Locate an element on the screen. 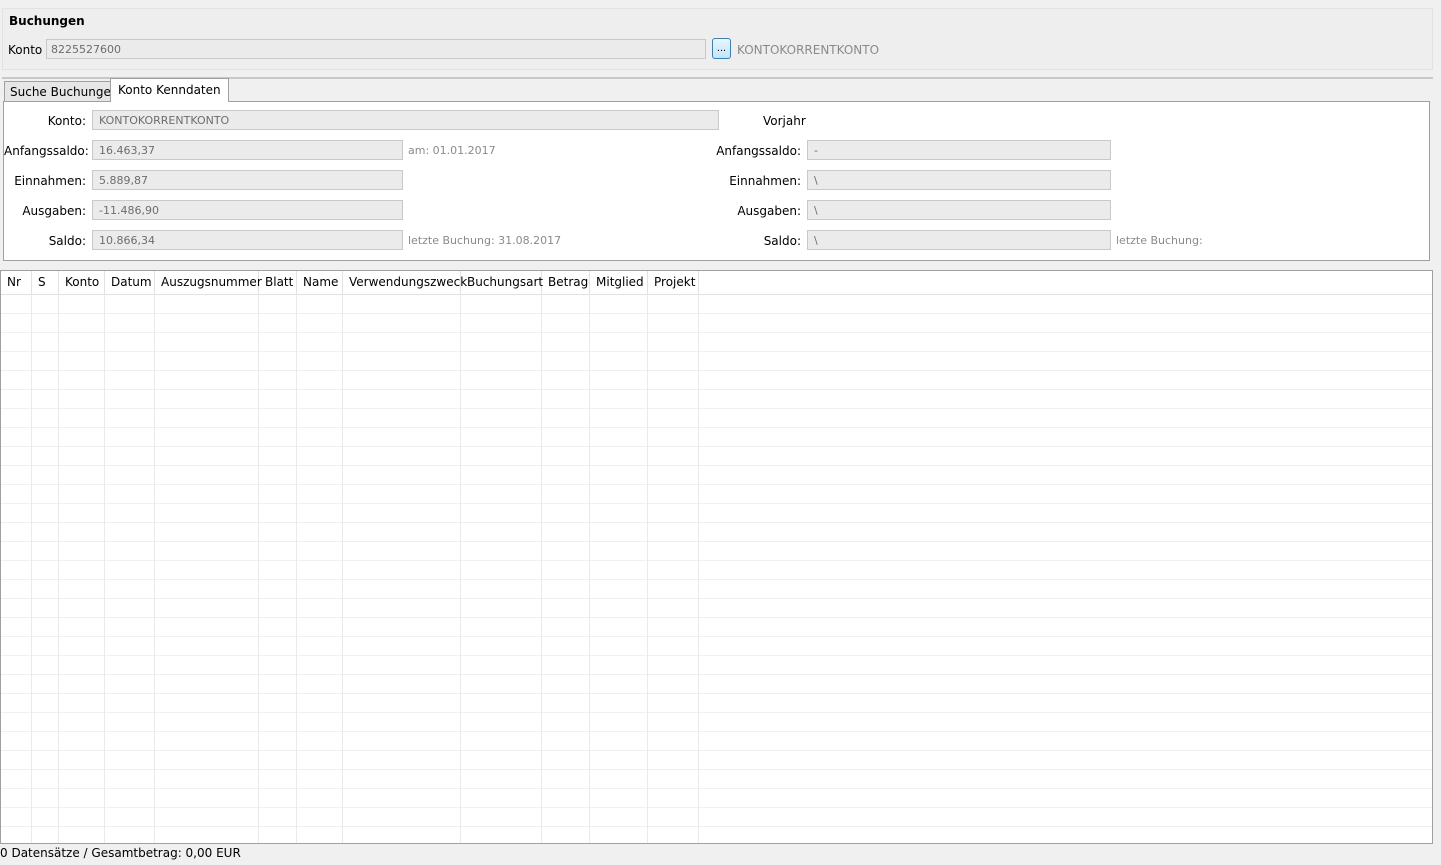  konto-name-text: KONTOKORRENTKONTO is located at coordinates (808, 50).